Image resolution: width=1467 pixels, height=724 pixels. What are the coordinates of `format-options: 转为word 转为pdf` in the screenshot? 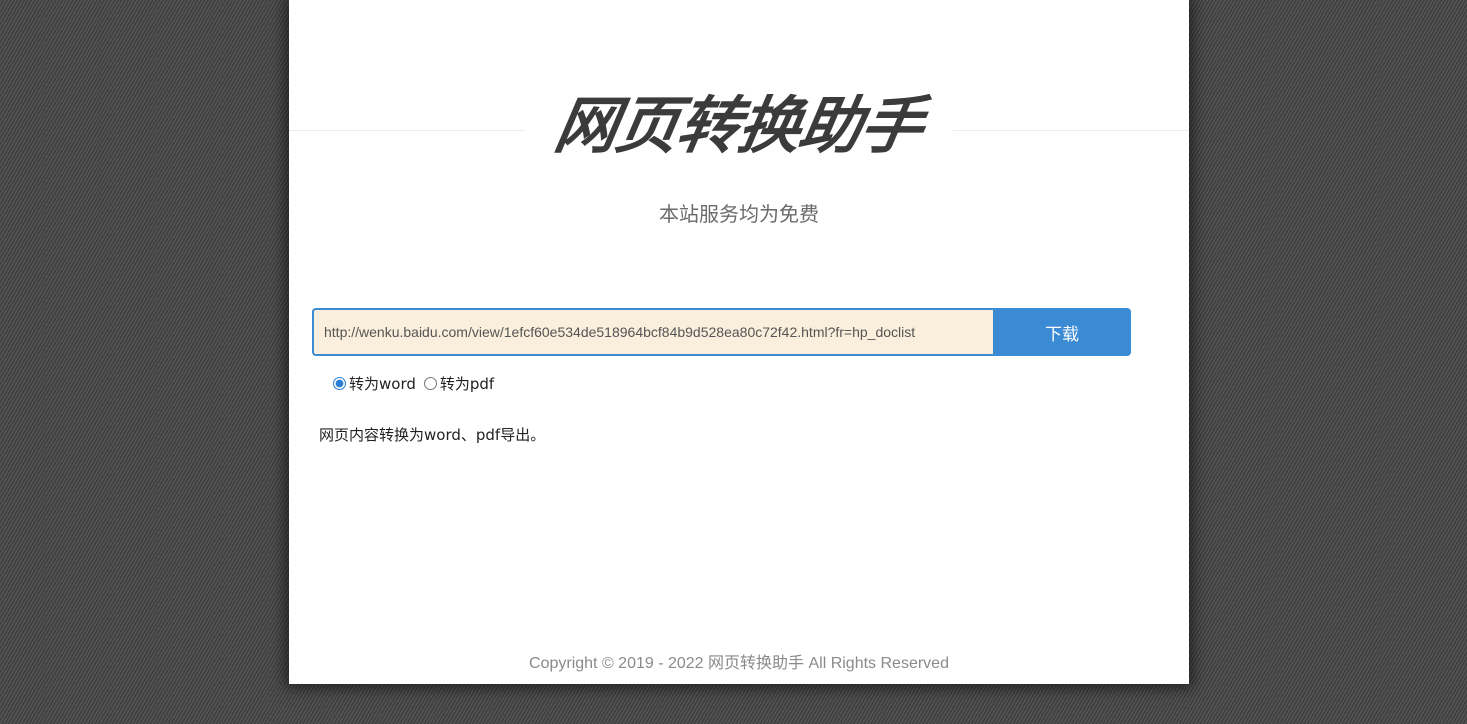 It's located at (417, 383).